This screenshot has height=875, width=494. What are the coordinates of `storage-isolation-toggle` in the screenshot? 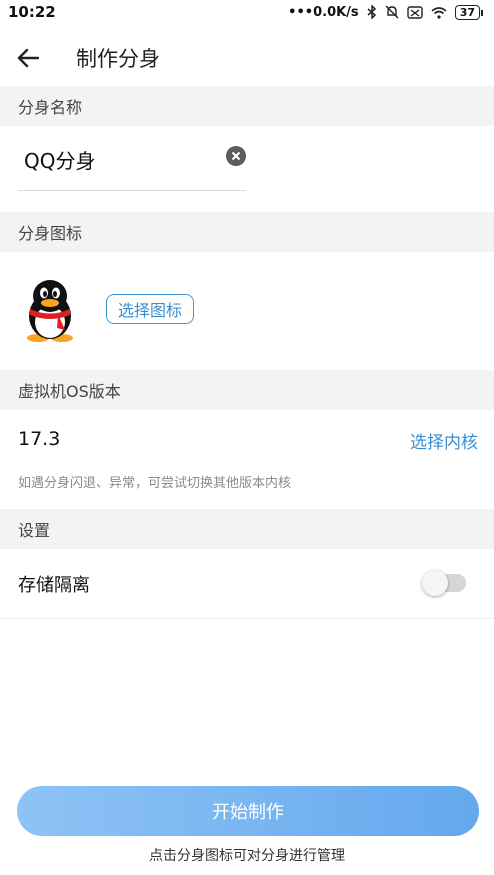 It's located at (444, 583).